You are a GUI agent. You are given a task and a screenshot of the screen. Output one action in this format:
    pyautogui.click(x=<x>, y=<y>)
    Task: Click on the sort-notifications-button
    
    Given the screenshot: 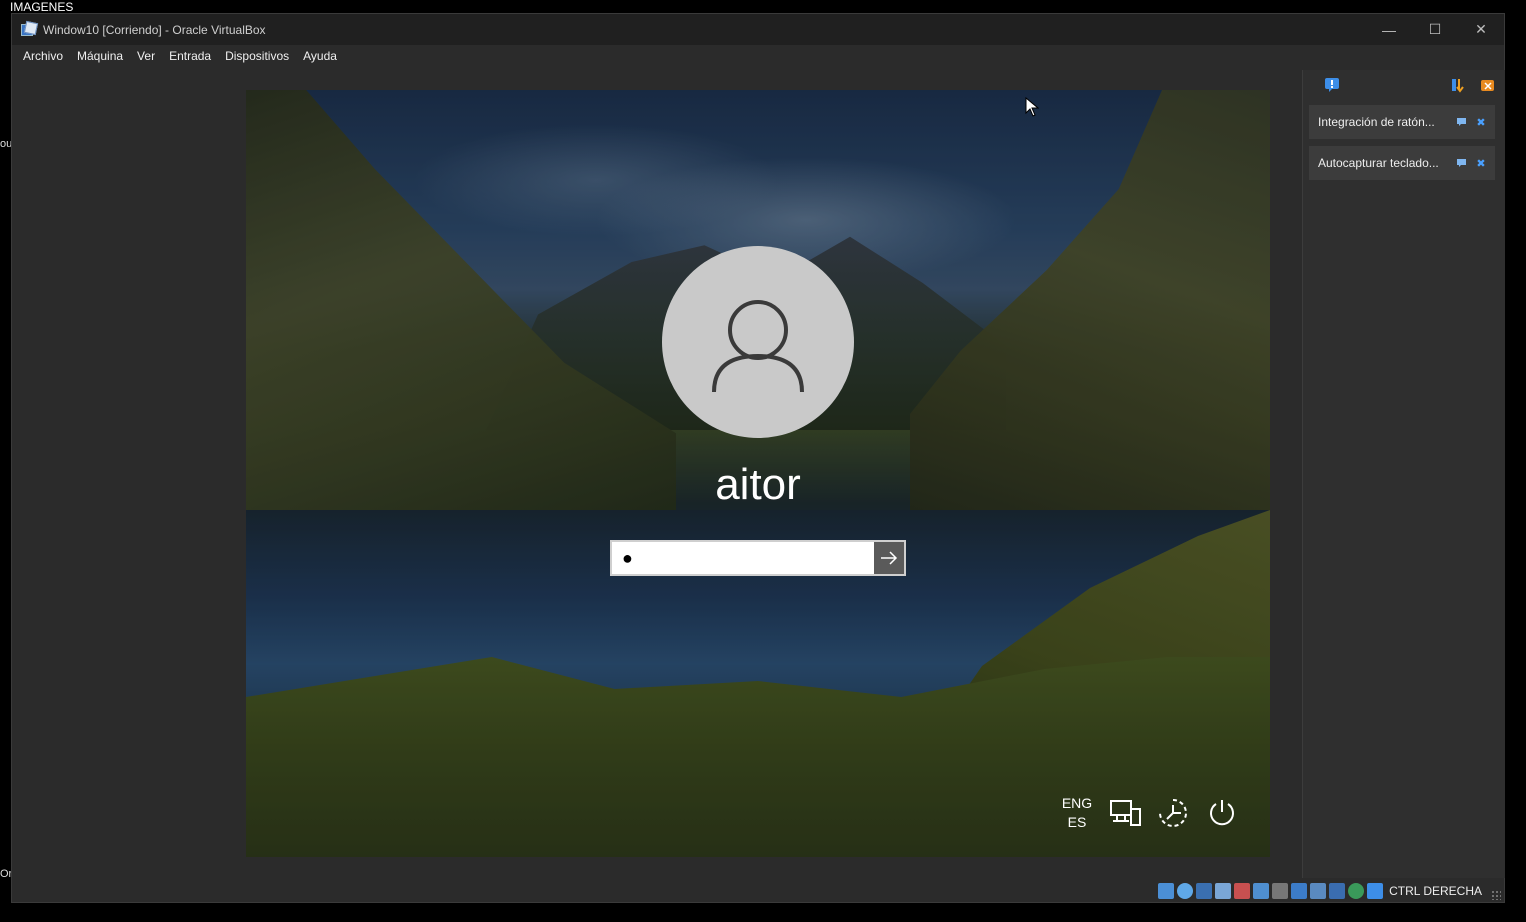 What is the action you would take?
    pyautogui.click(x=1458, y=85)
    